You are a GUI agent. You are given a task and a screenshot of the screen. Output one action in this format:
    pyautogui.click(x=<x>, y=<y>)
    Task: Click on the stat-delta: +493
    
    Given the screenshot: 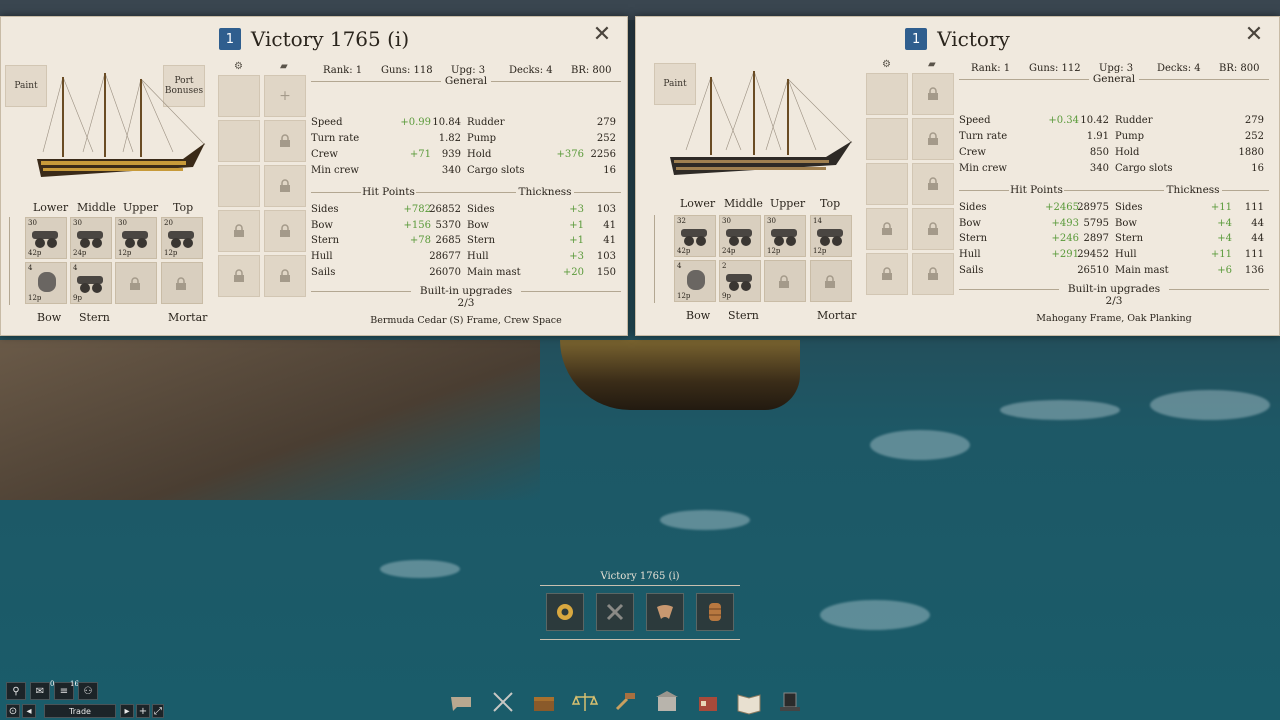 What is the action you would take?
    pyautogui.click(x=1065, y=223)
    